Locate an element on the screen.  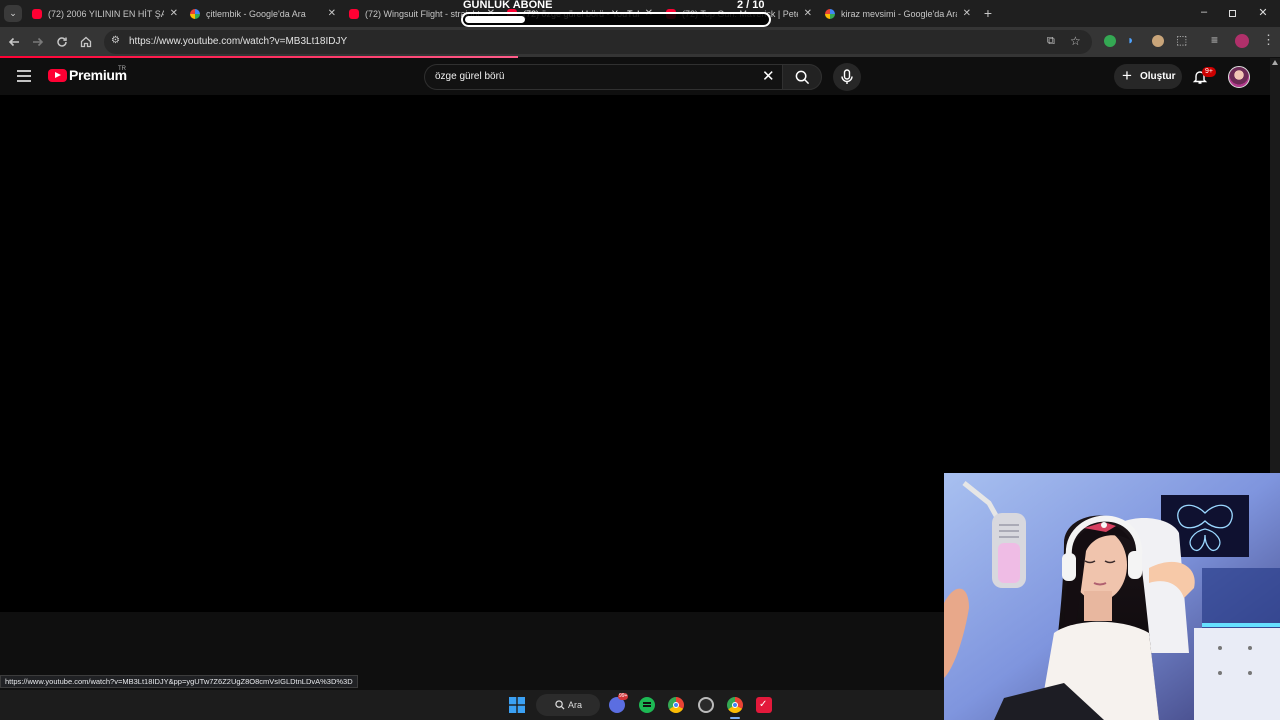
chat-unread-badge: 99+ is located at coordinates (623, 696).